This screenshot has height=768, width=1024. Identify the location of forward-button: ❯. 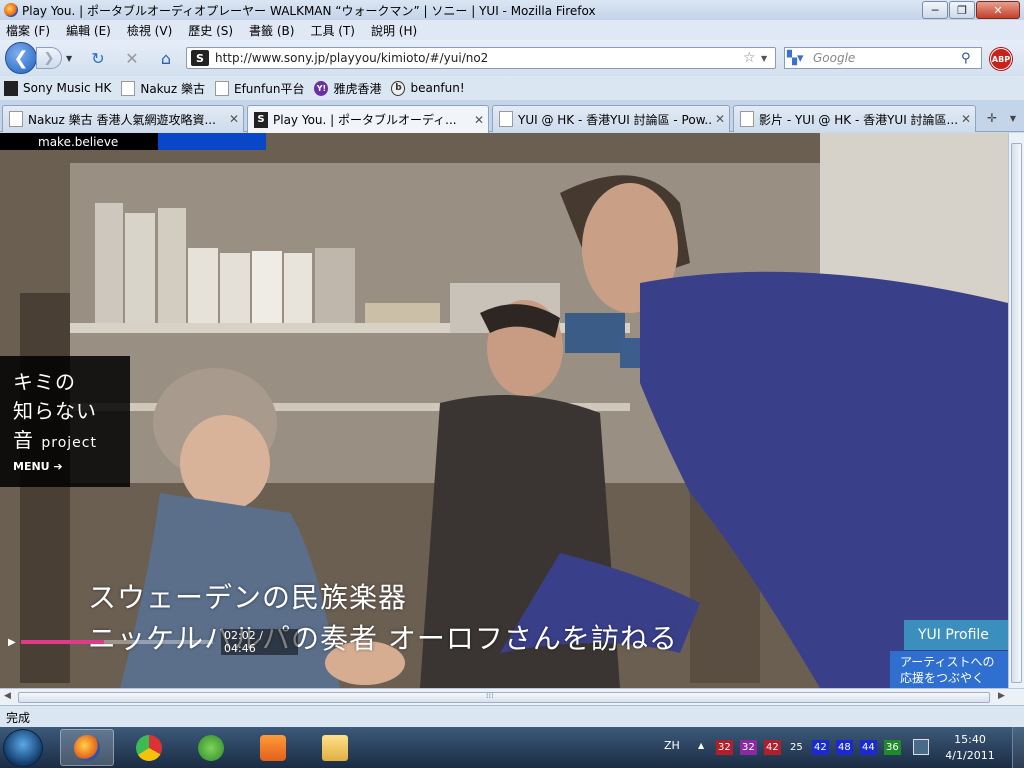
(49, 58).